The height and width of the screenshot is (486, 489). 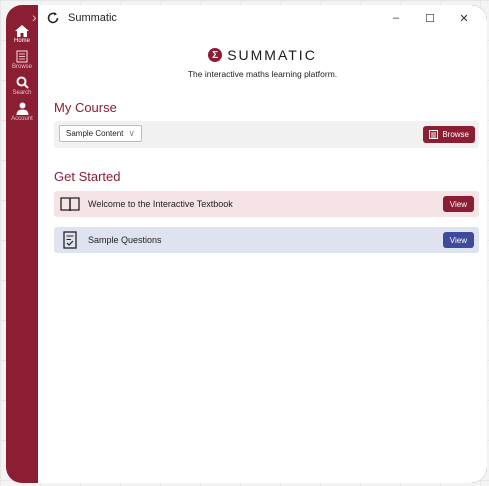 I want to click on search-icon, so click(x=22, y=82).